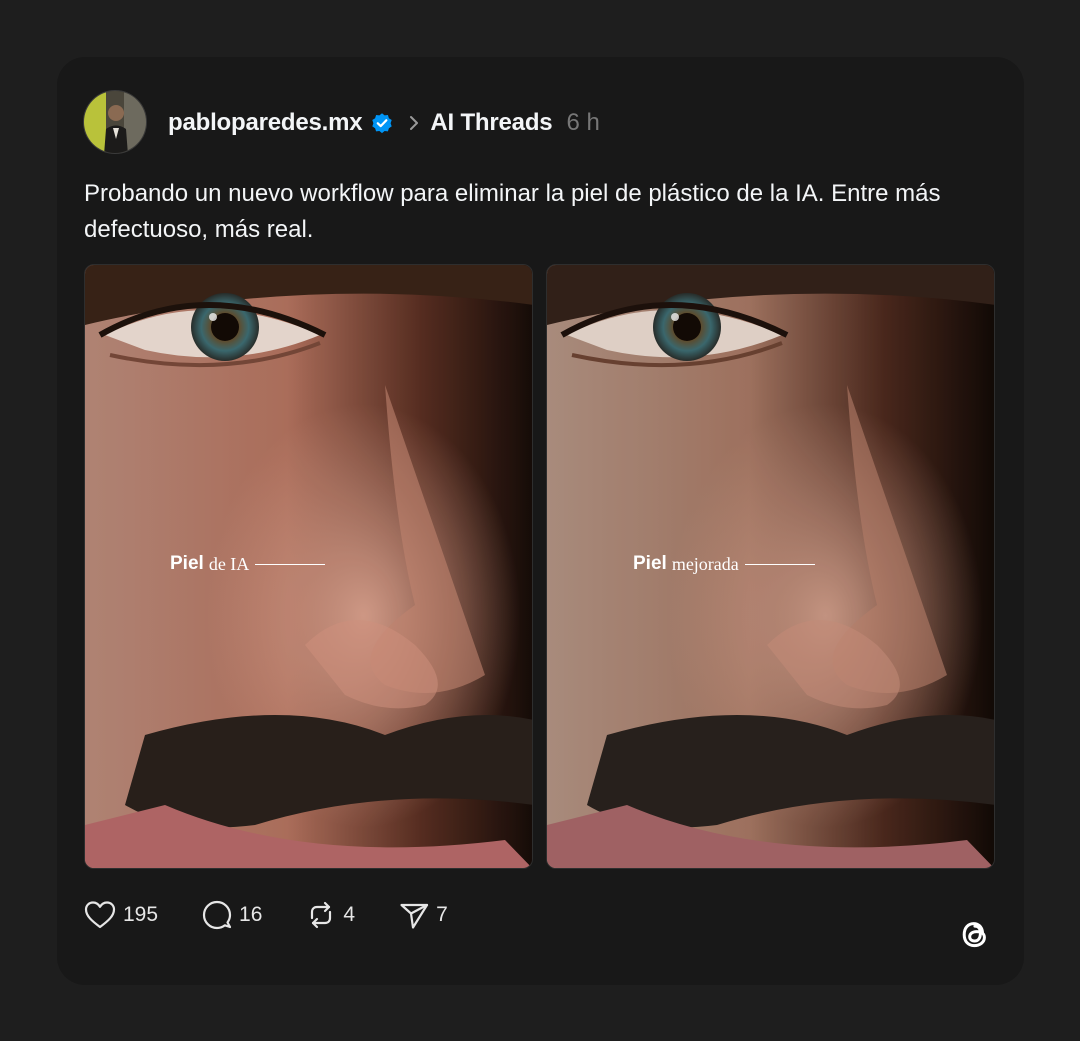  I want to click on post-header: pabloparedes.mx AI Threads 6 h, so click(384, 123).